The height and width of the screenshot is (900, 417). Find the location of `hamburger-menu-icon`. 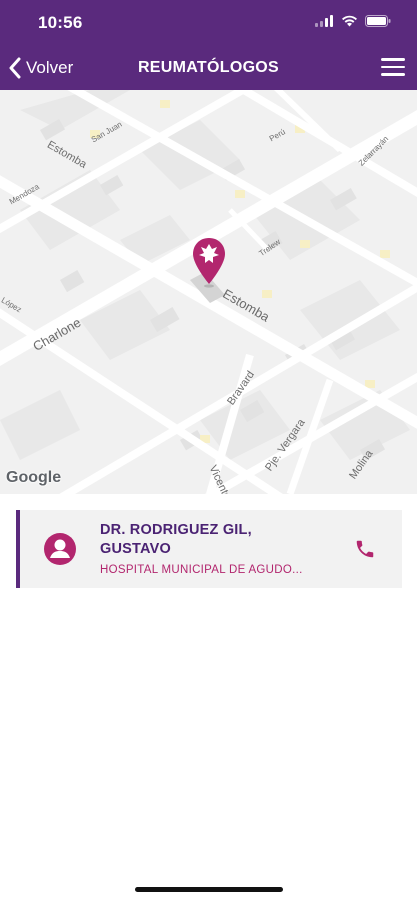

hamburger-menu-icon is located at coordinates (393, 68).